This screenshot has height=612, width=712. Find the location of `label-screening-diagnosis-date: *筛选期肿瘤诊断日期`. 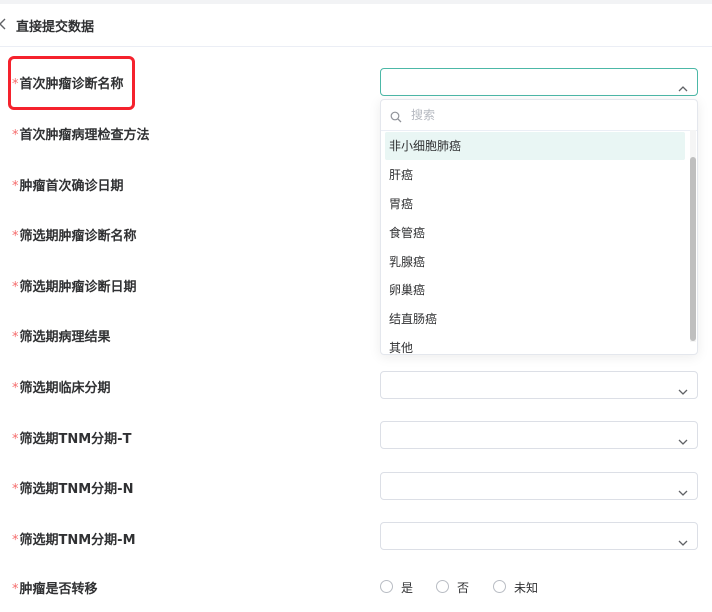

label-screening-diagnosis-date: *筛选期肿瘤诊断日期 is located at coordinates (74, 287).